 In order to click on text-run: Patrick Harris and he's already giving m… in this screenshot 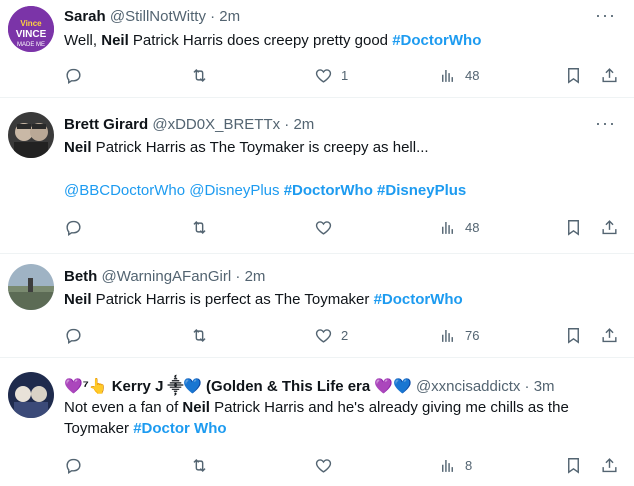, I will do `click(389, 407)`.